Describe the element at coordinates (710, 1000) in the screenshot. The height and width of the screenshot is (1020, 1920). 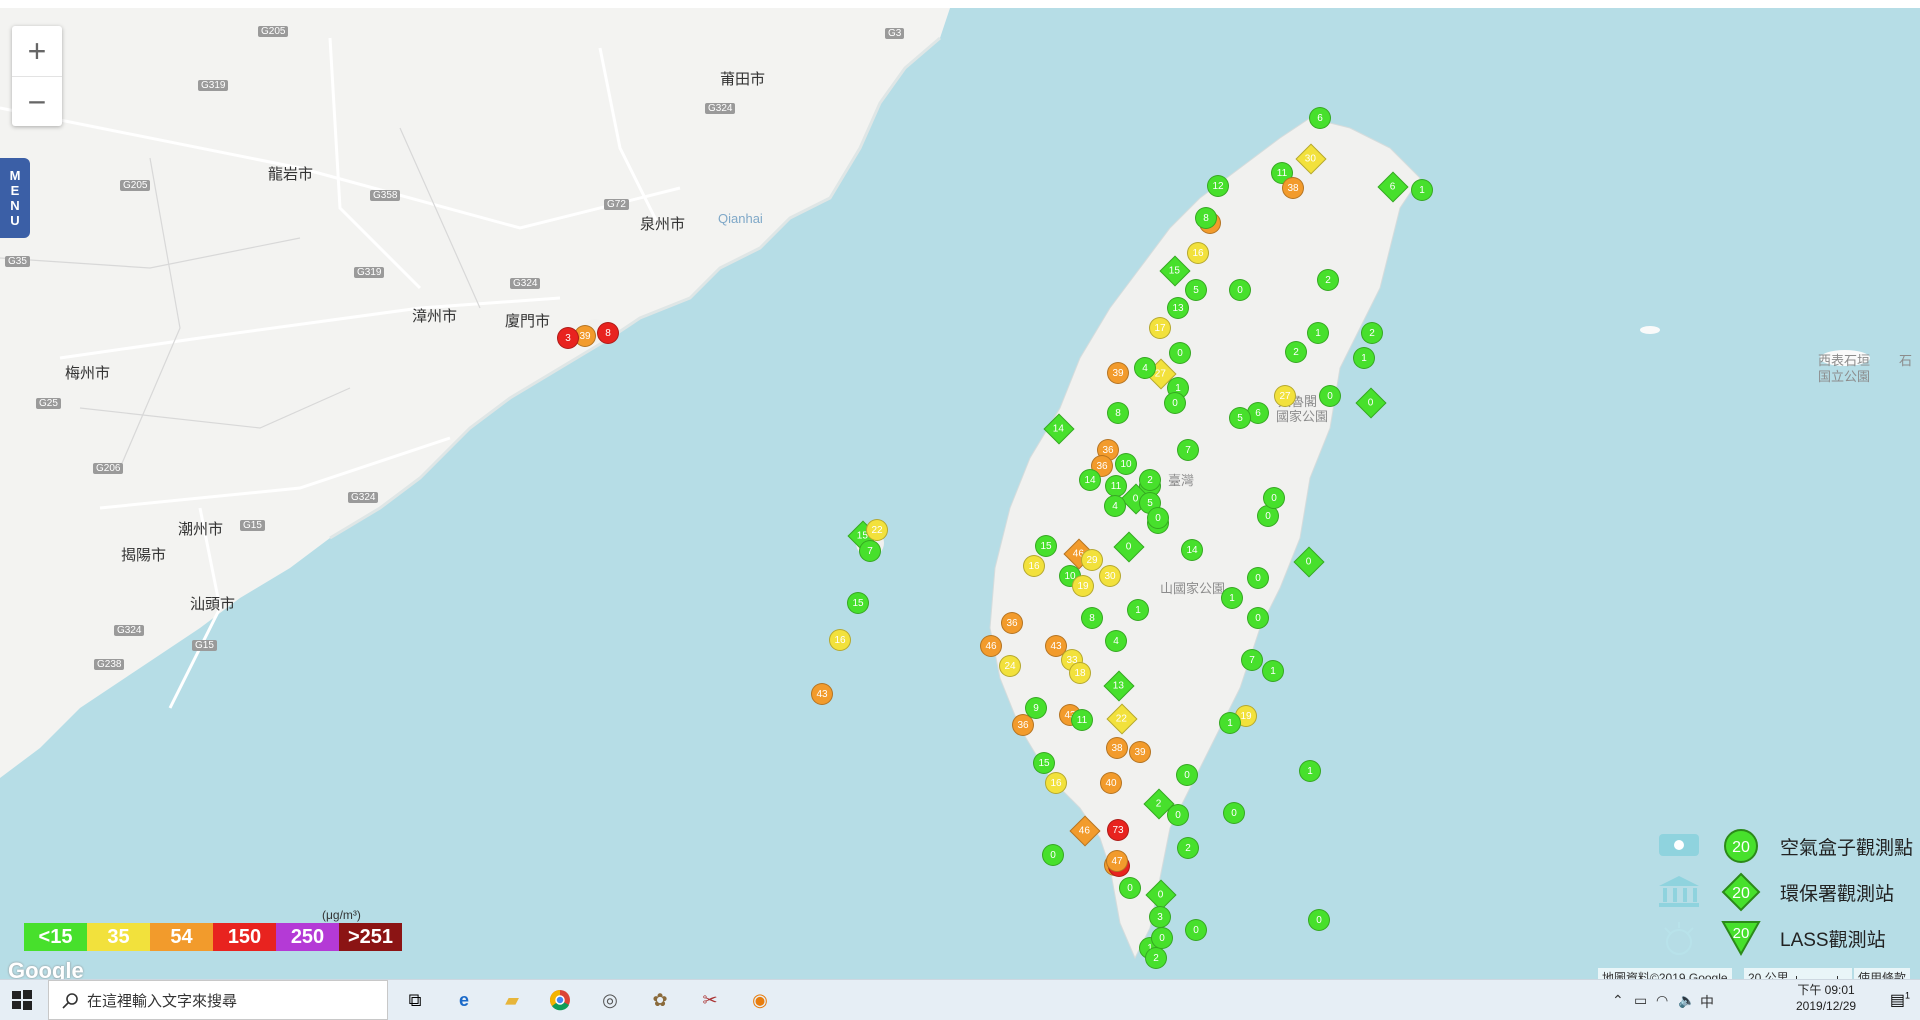
I see `snipping-tool-icon: ✂` at that location.